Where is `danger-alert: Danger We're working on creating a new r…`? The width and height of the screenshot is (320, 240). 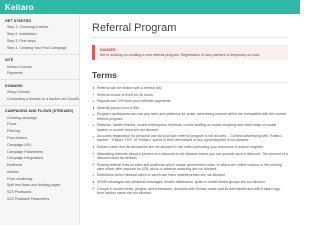
danger-alert: Danger We're working on creating a new r… is located at coordinates (190, 52).